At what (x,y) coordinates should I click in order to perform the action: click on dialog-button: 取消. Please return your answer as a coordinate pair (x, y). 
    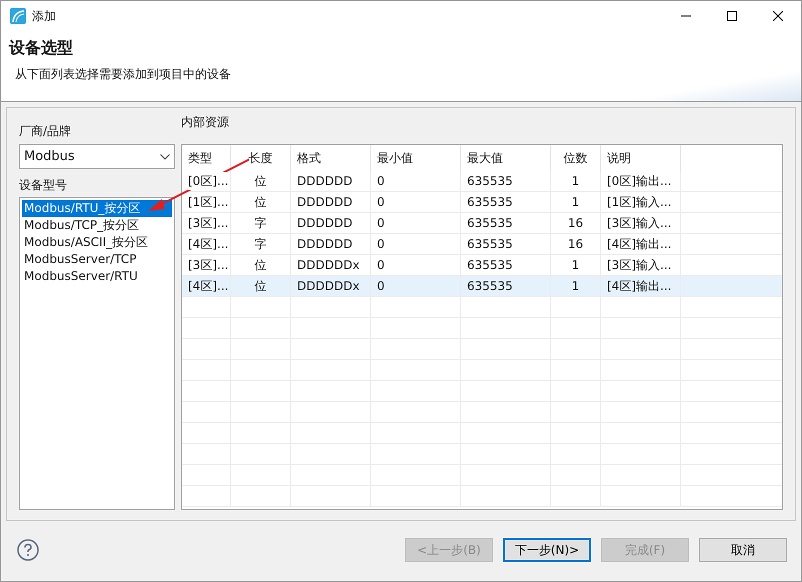
    Looking at the image, I should click on (743, 550).